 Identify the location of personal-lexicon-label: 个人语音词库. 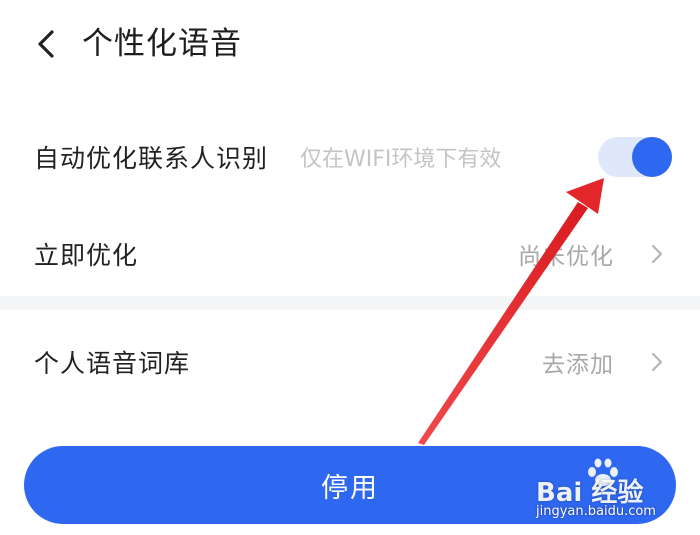
(112, 363).